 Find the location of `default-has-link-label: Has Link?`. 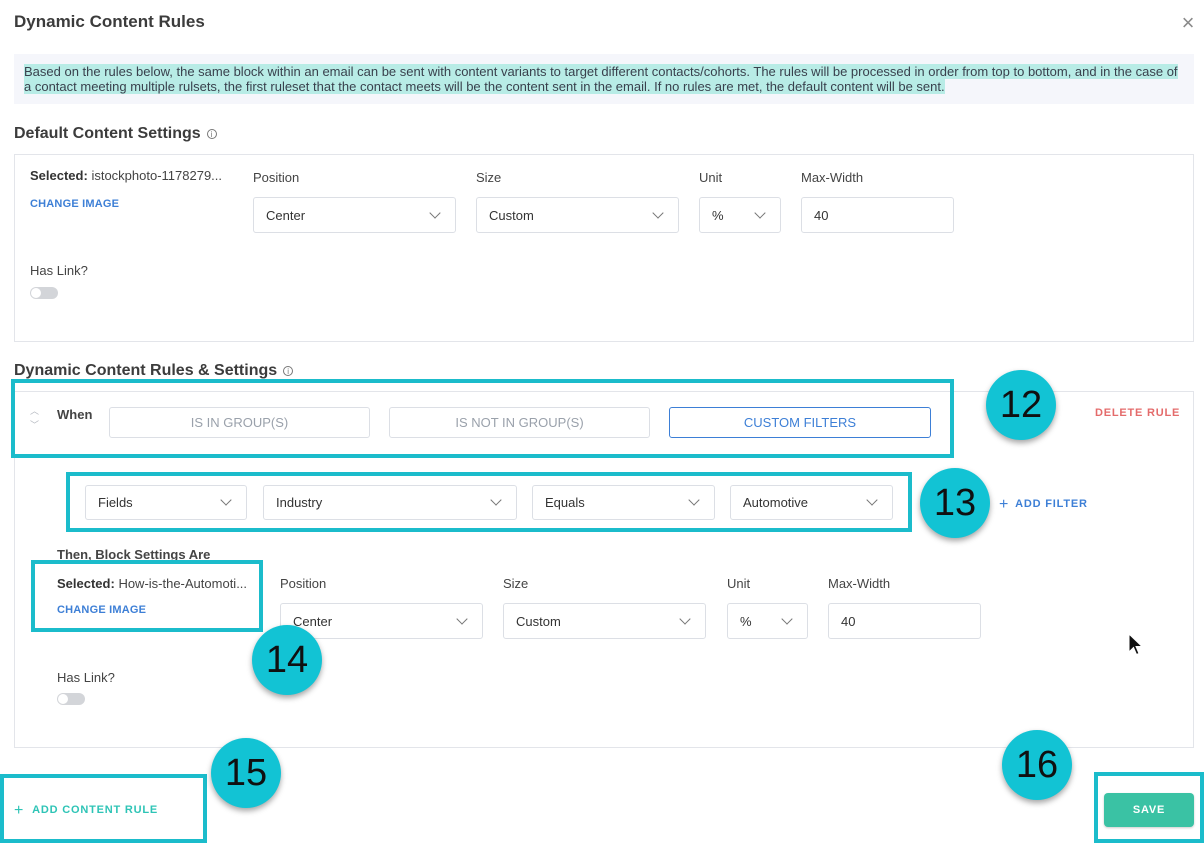

default-has-link-label: Has Link? is located at coordinates (59, 270).